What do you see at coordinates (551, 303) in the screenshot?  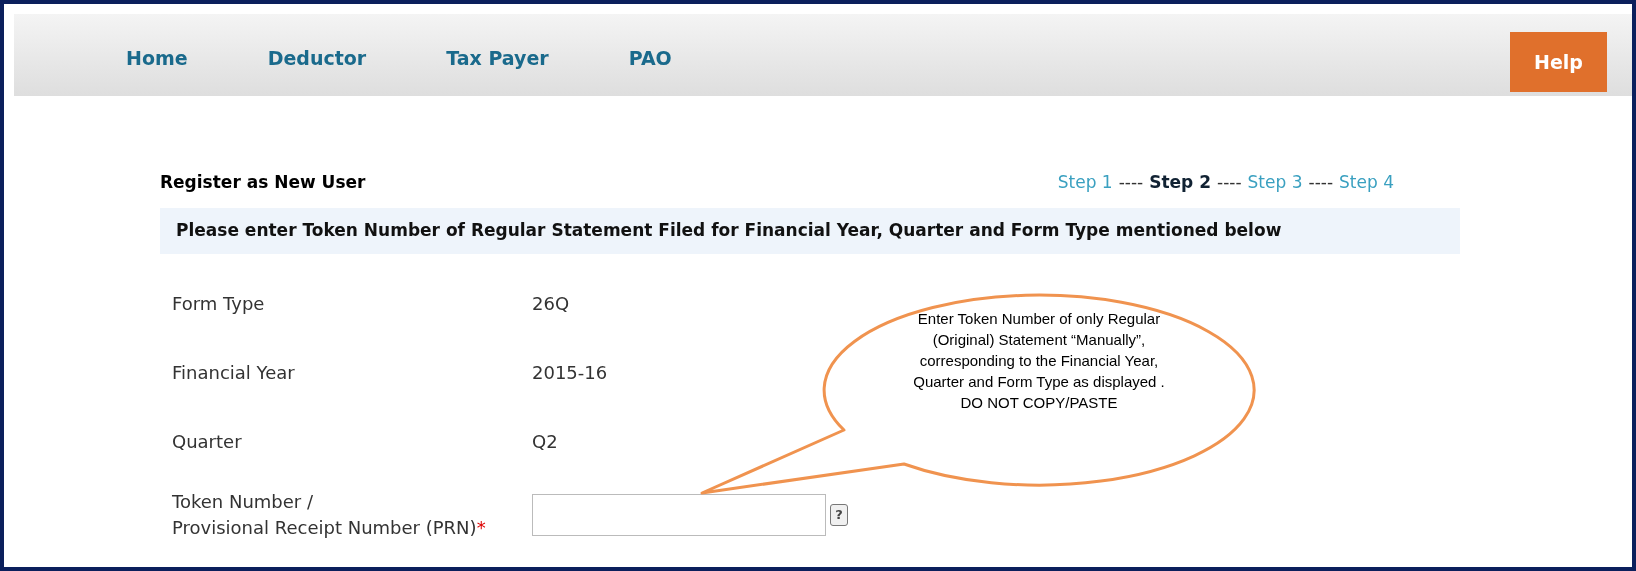 I see `field-value: 26Q` at bounding box center [551, 303].